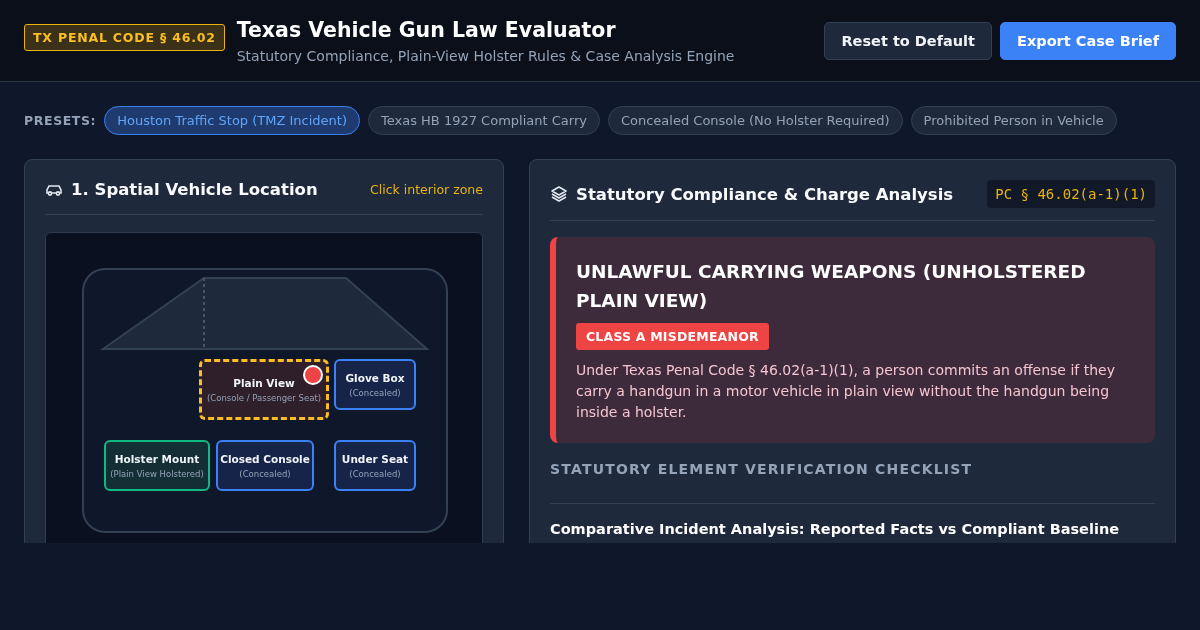 The width and height of the screenshot is (1200, 630). What do you see at coordinates (672, 336) in the screenshot?
I see `charge-badge: CLASS A MISDEMEANOR` at bounding box center [672, 336].